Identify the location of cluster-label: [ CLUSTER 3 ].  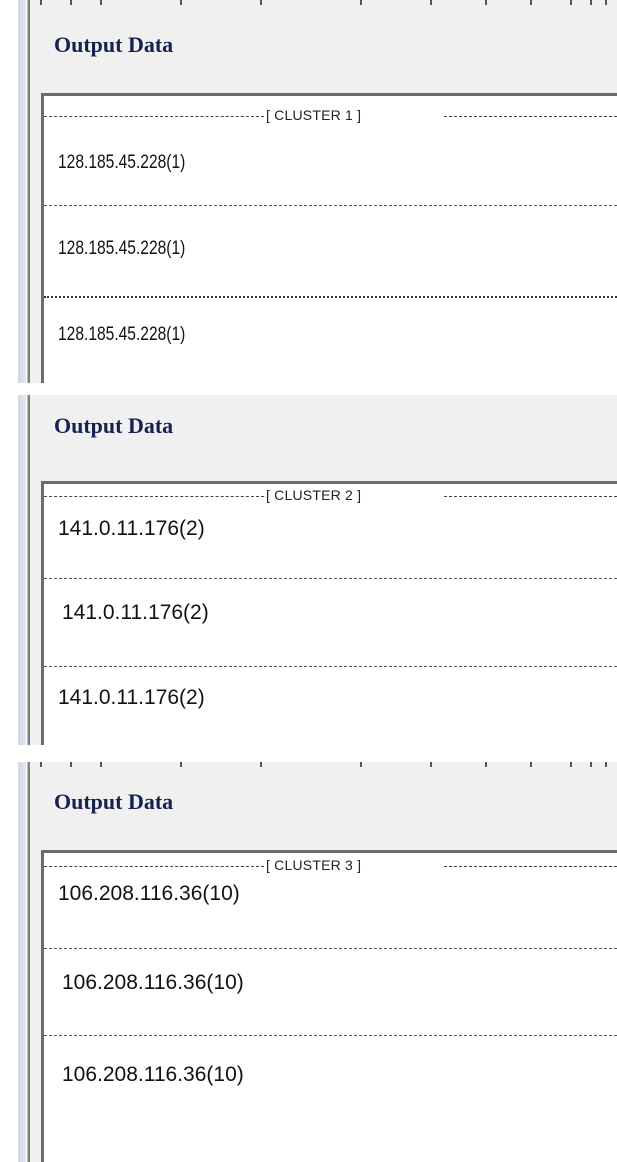
(314, 865).